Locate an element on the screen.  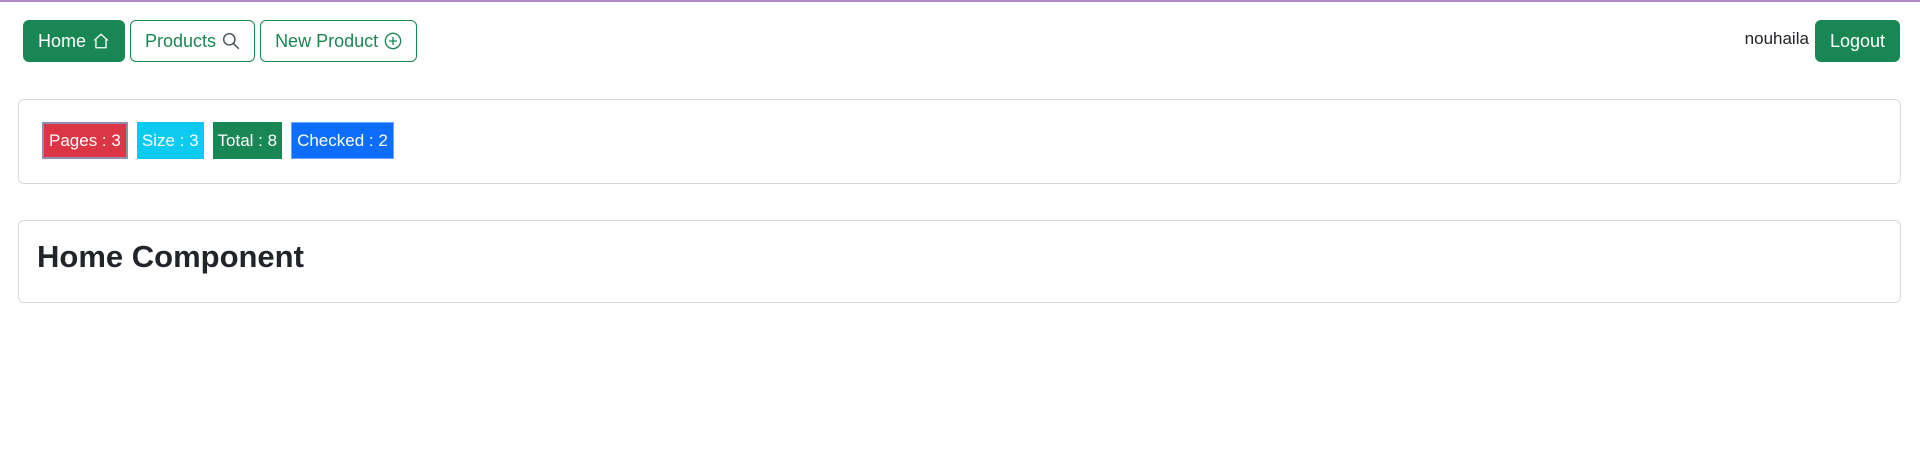
home-button: Home is located at coordinates (74, 41).